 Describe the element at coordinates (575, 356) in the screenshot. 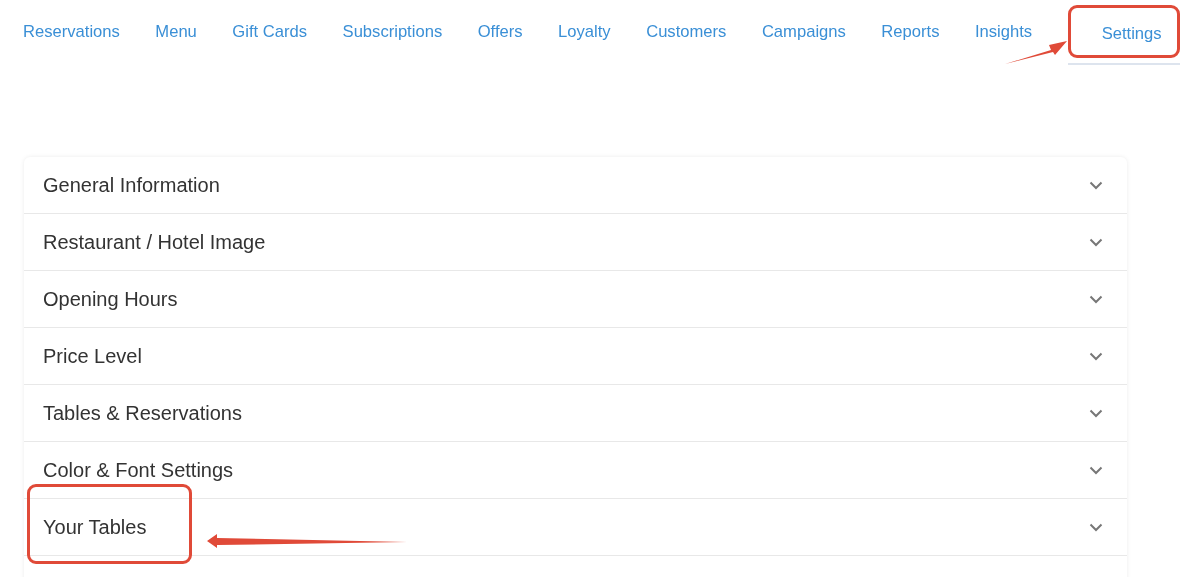

I see `accordion-row: Price Level` at that location.